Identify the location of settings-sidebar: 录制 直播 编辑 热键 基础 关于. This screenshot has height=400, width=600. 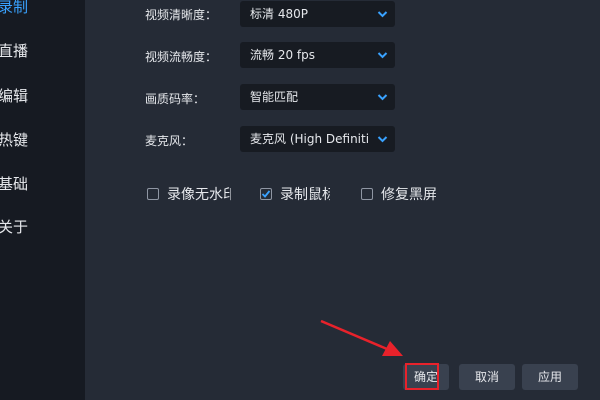
(42, 200).